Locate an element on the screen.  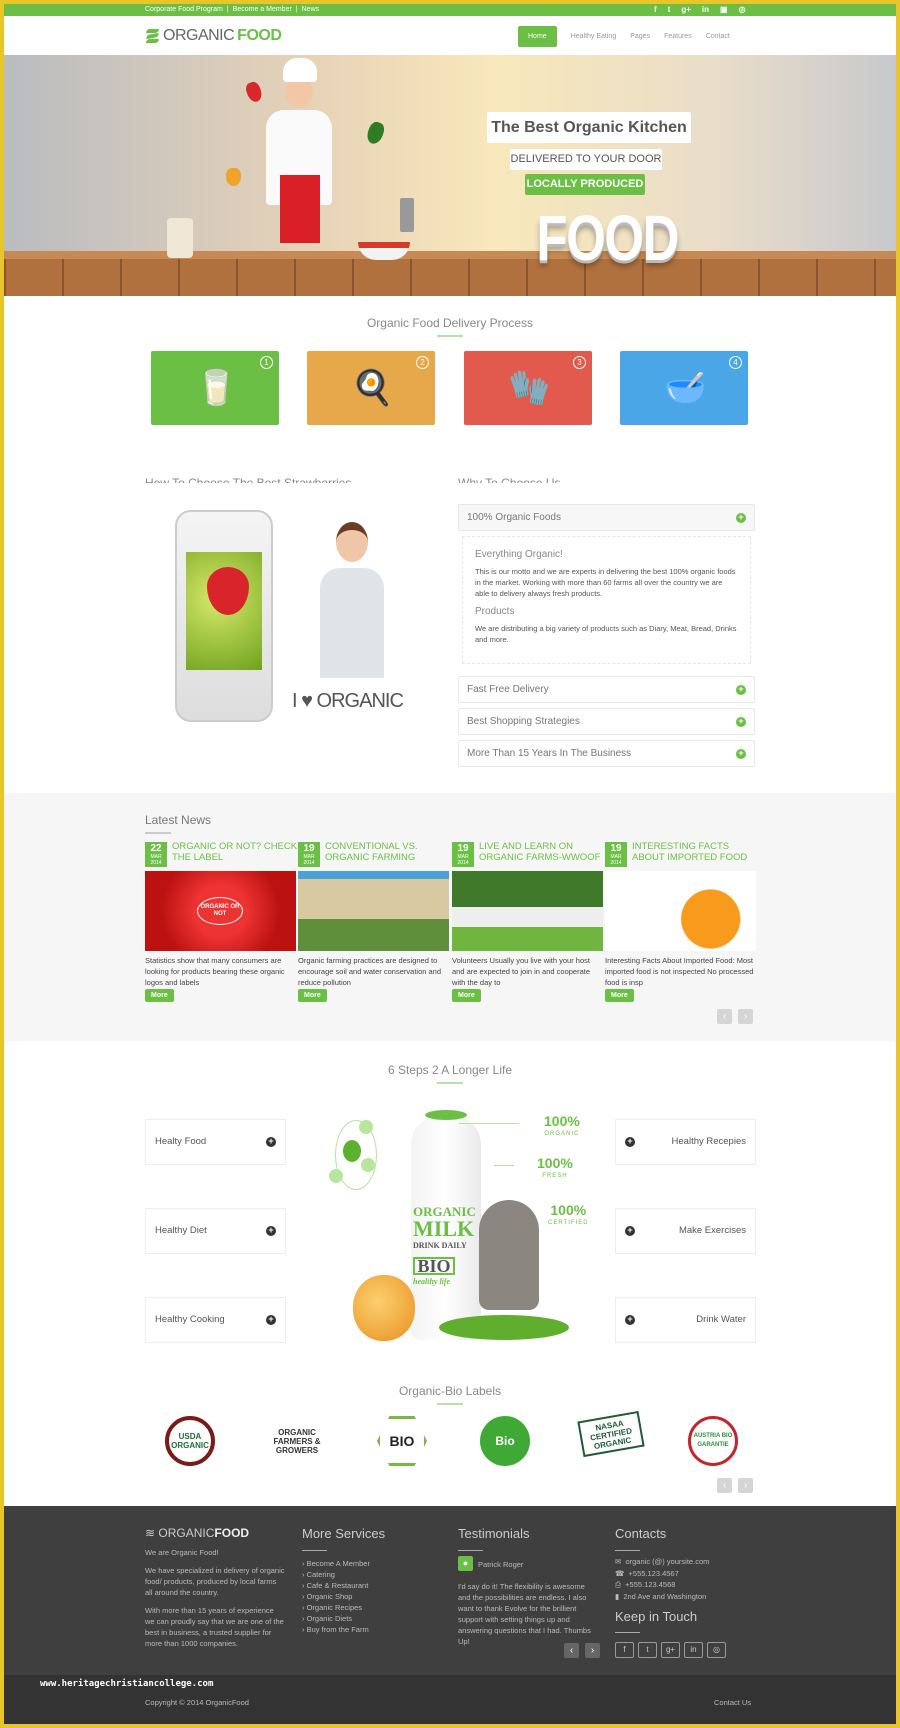
top-link-news: News is located at coordinates (311, 9).